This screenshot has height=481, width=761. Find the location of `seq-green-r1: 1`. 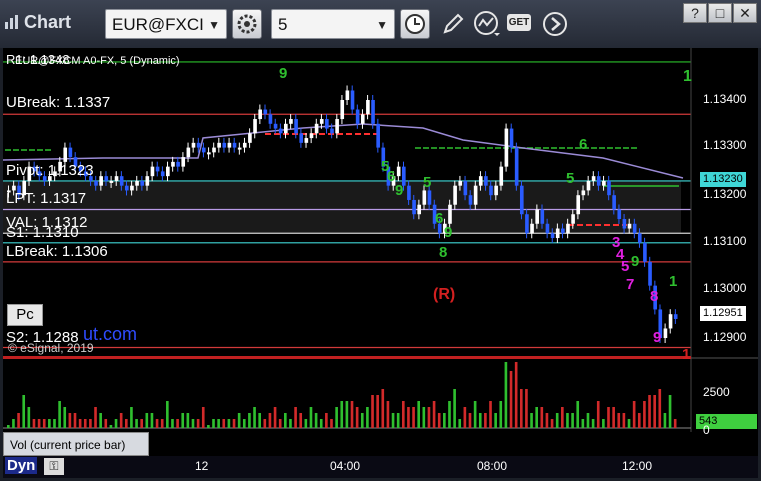

seq-green-r1: 1 is located at coordinates (687, 76).